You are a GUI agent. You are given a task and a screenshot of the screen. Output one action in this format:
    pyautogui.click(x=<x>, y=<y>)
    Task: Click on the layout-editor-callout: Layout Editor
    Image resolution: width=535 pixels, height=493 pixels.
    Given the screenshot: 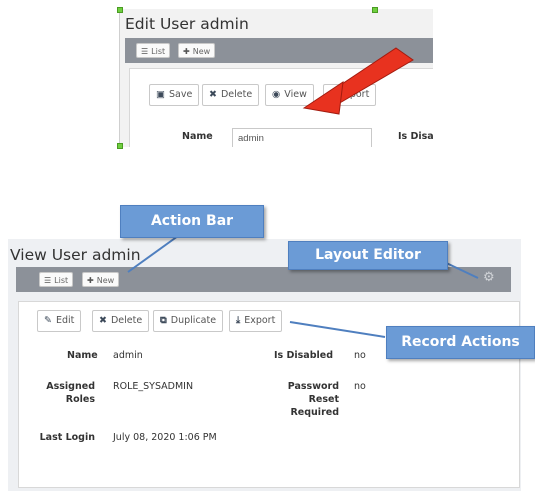 What is the action you would take?
    pyautogui.click(x=368, y=255)
    